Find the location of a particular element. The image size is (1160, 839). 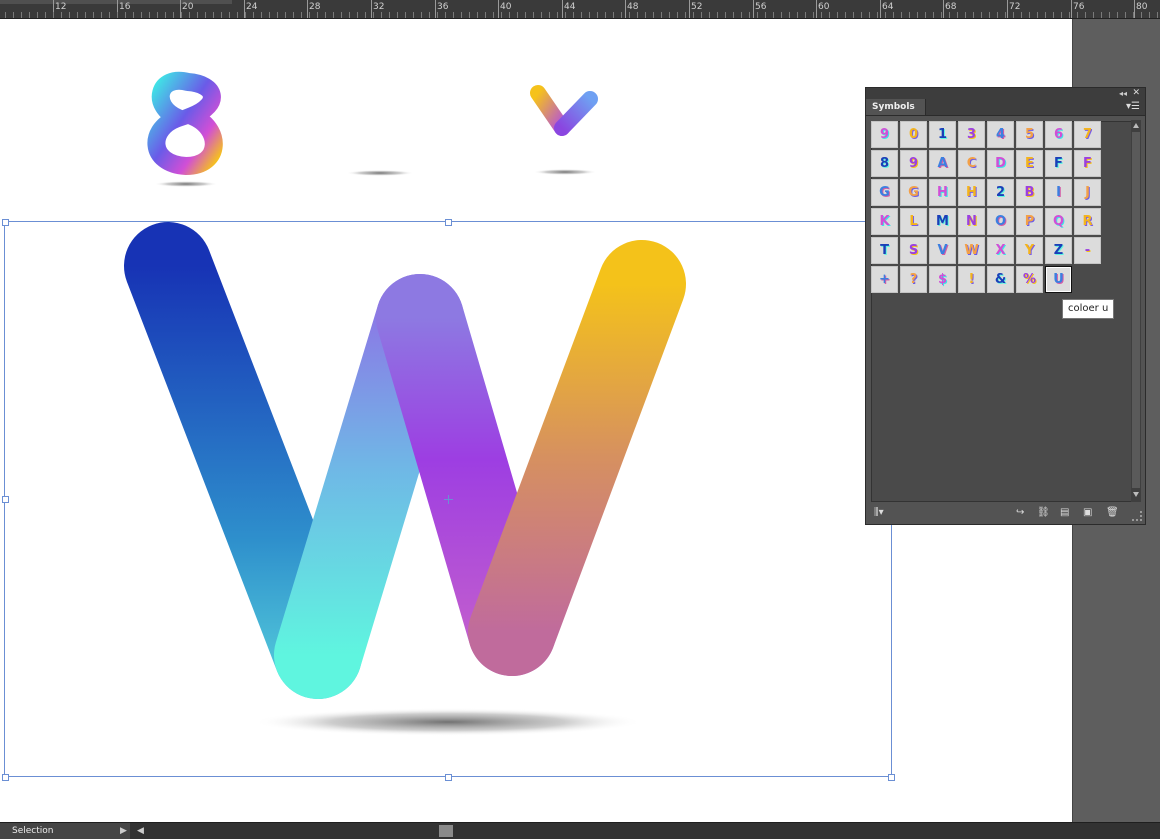

break-link-icon: ⛓ is located at coordinates (1043, 513).